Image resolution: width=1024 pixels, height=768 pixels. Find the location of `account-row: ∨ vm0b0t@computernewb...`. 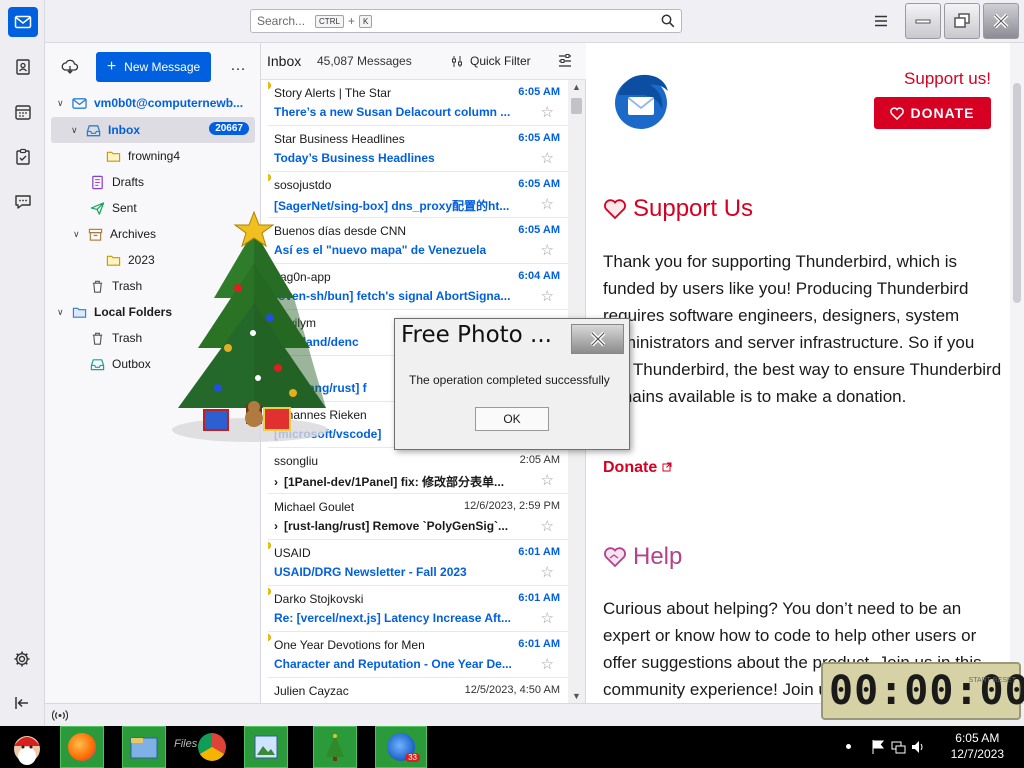

account-row: ∨ vm0b0t@computernewb... is located at coordinates (157, 103).